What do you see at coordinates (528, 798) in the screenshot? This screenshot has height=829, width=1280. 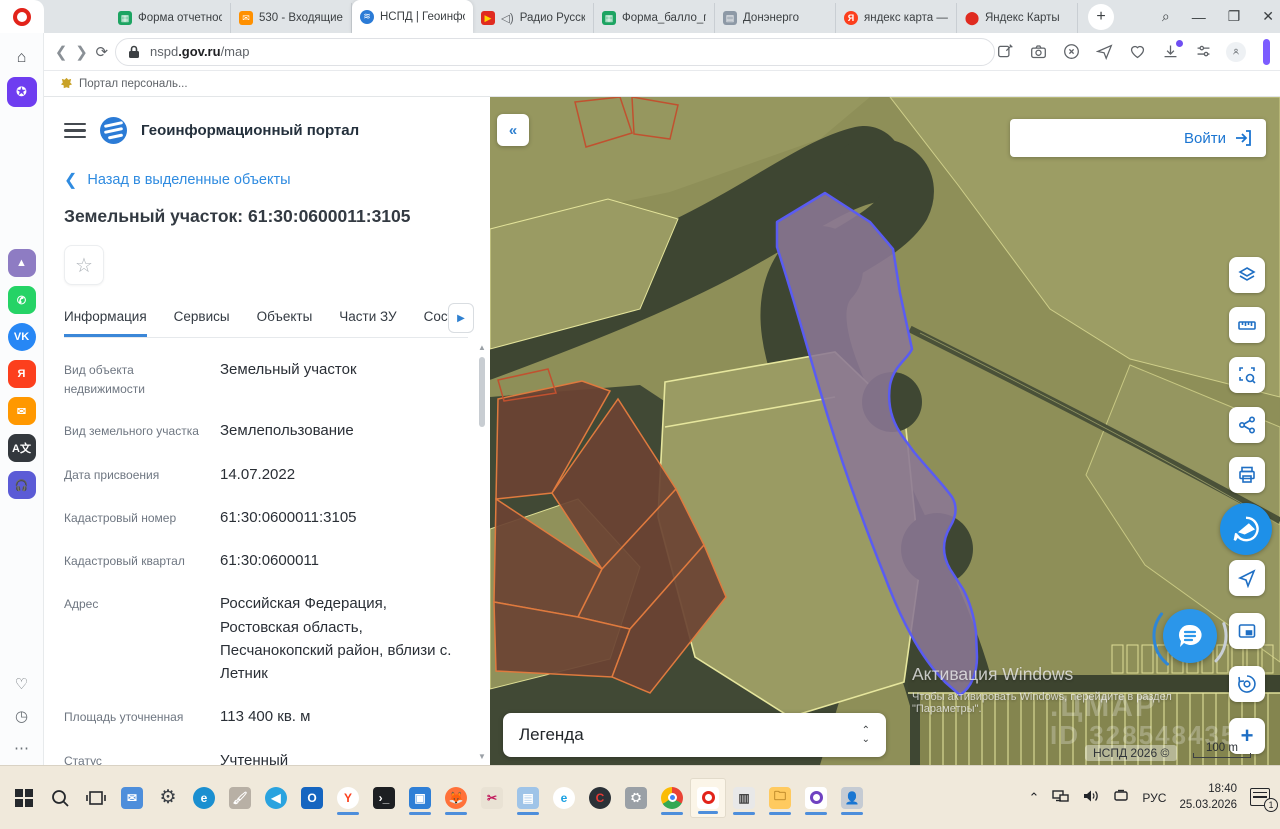 I see `notes-app-icon: ▤` at bounding box center [528, 798].